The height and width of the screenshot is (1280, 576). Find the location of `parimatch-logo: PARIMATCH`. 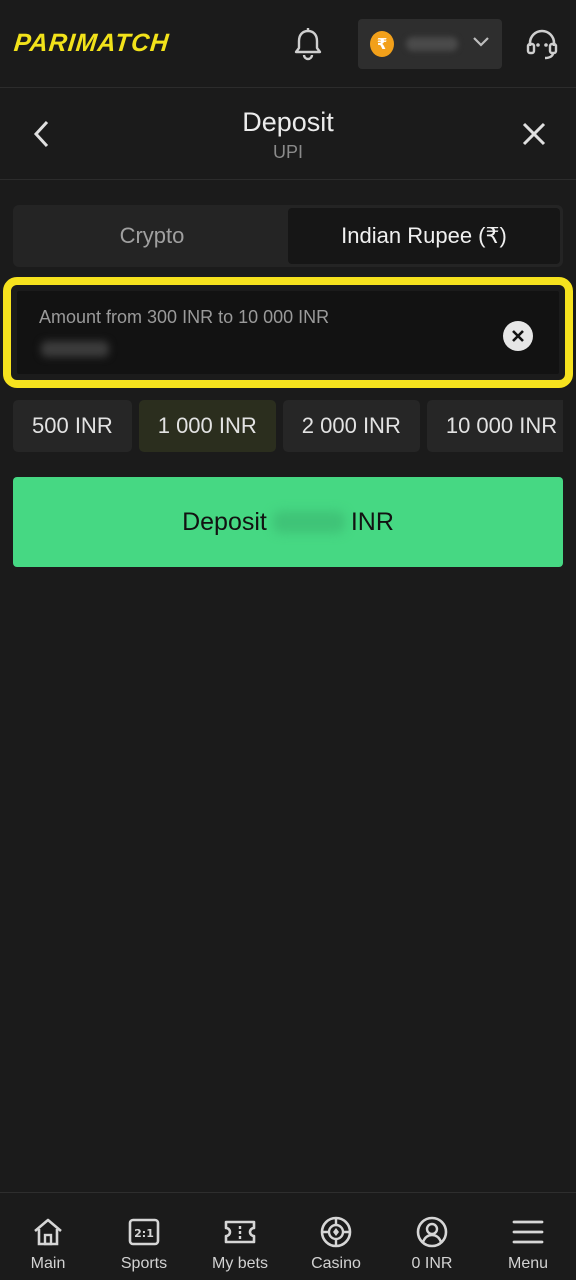

parimatch-logo: PARIMATCH is located at coordinates (91, 43).